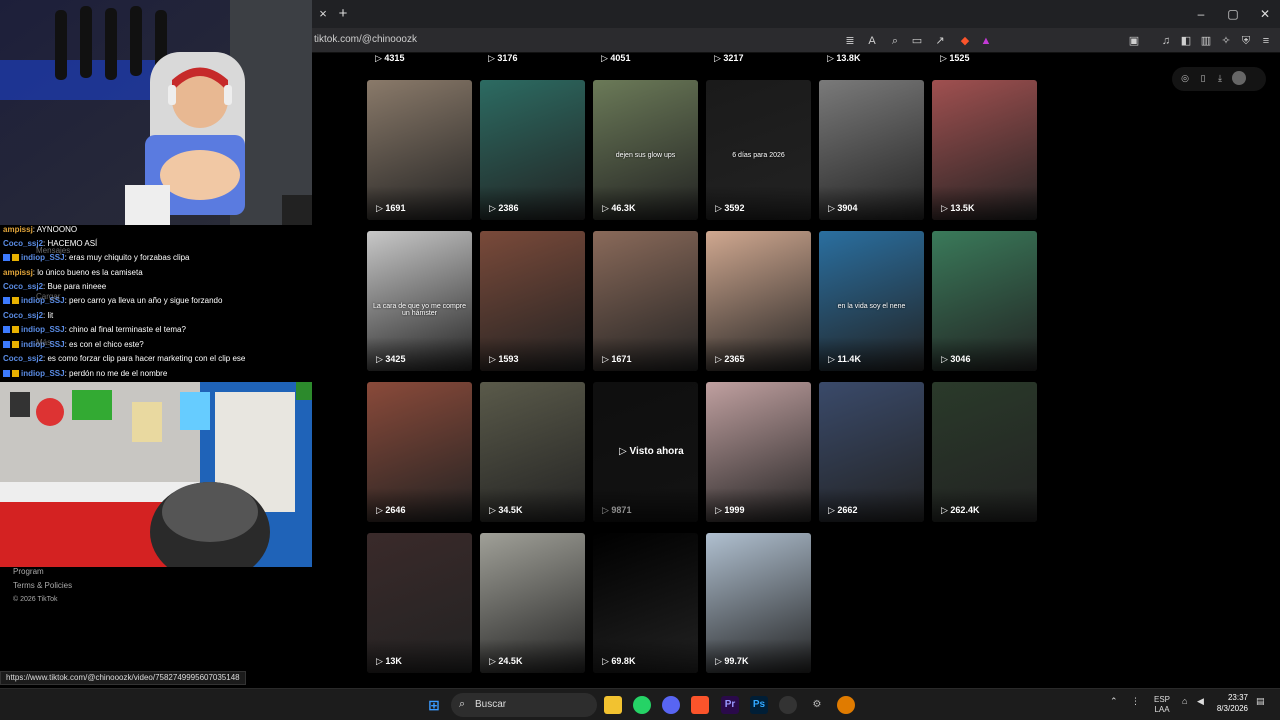 This screenshot has height=720, width=1280. Describe the element at coordinates (871, 150) in the screenshot. I see `video-thumbnail: ▷ 3904` at that location.